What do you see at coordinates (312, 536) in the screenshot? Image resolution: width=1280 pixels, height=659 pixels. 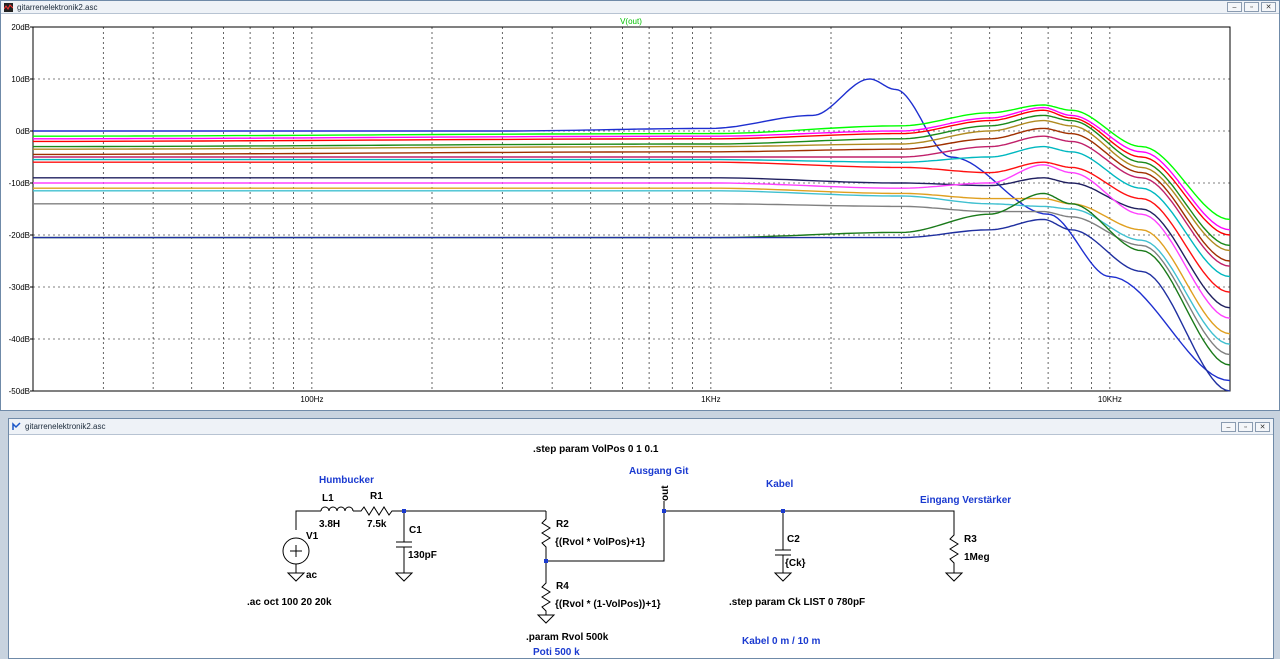 I see `v1-name: V1` at bounding box center [312, 536].